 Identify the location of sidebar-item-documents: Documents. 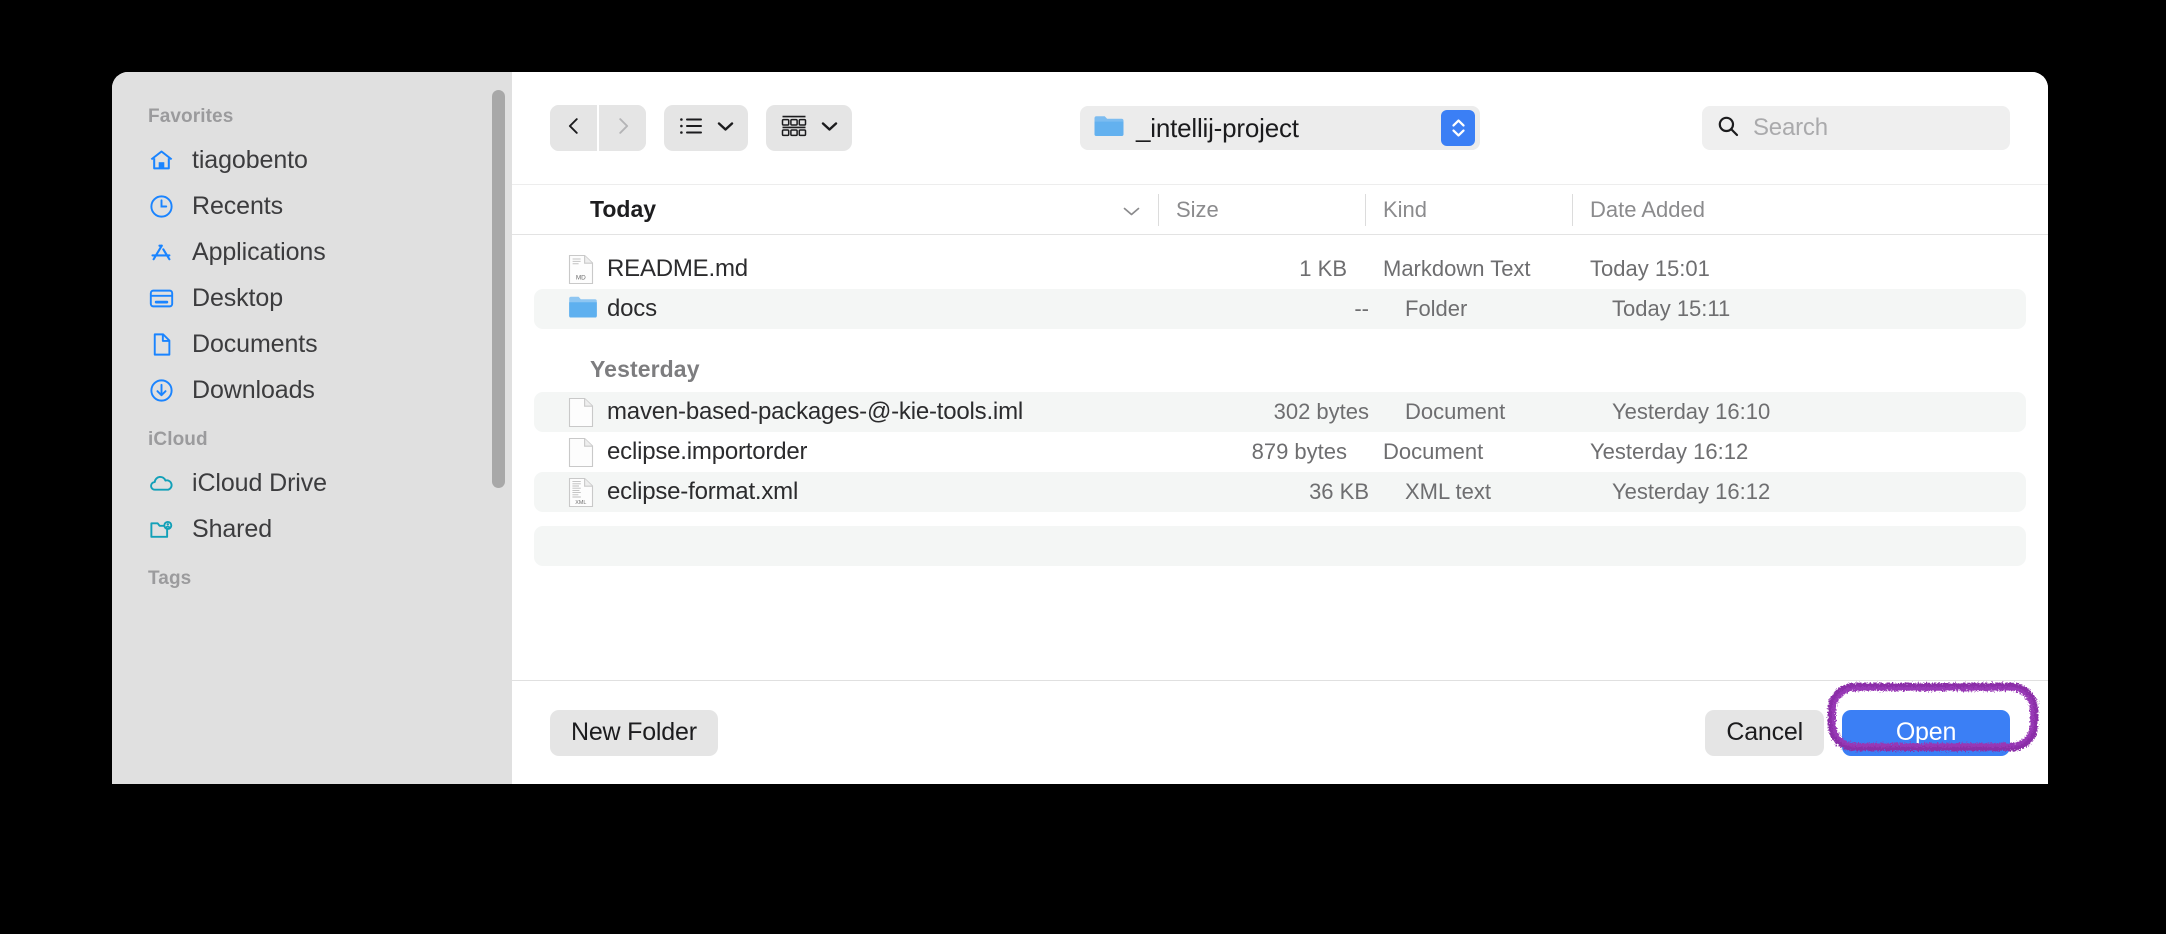
(312, 344).